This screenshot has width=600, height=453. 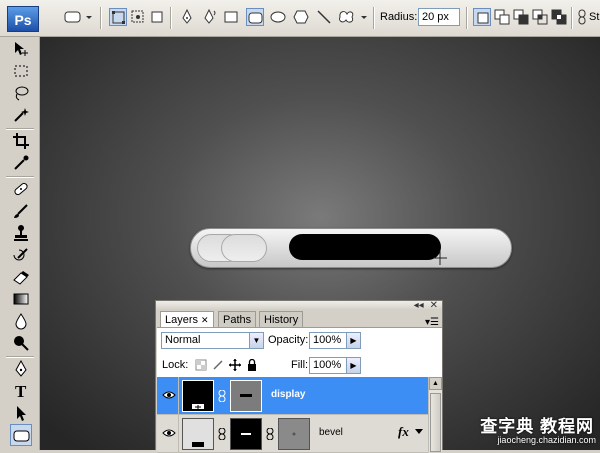 I want to click on tab-paths-label: Paths, so click(x=237, y=320).